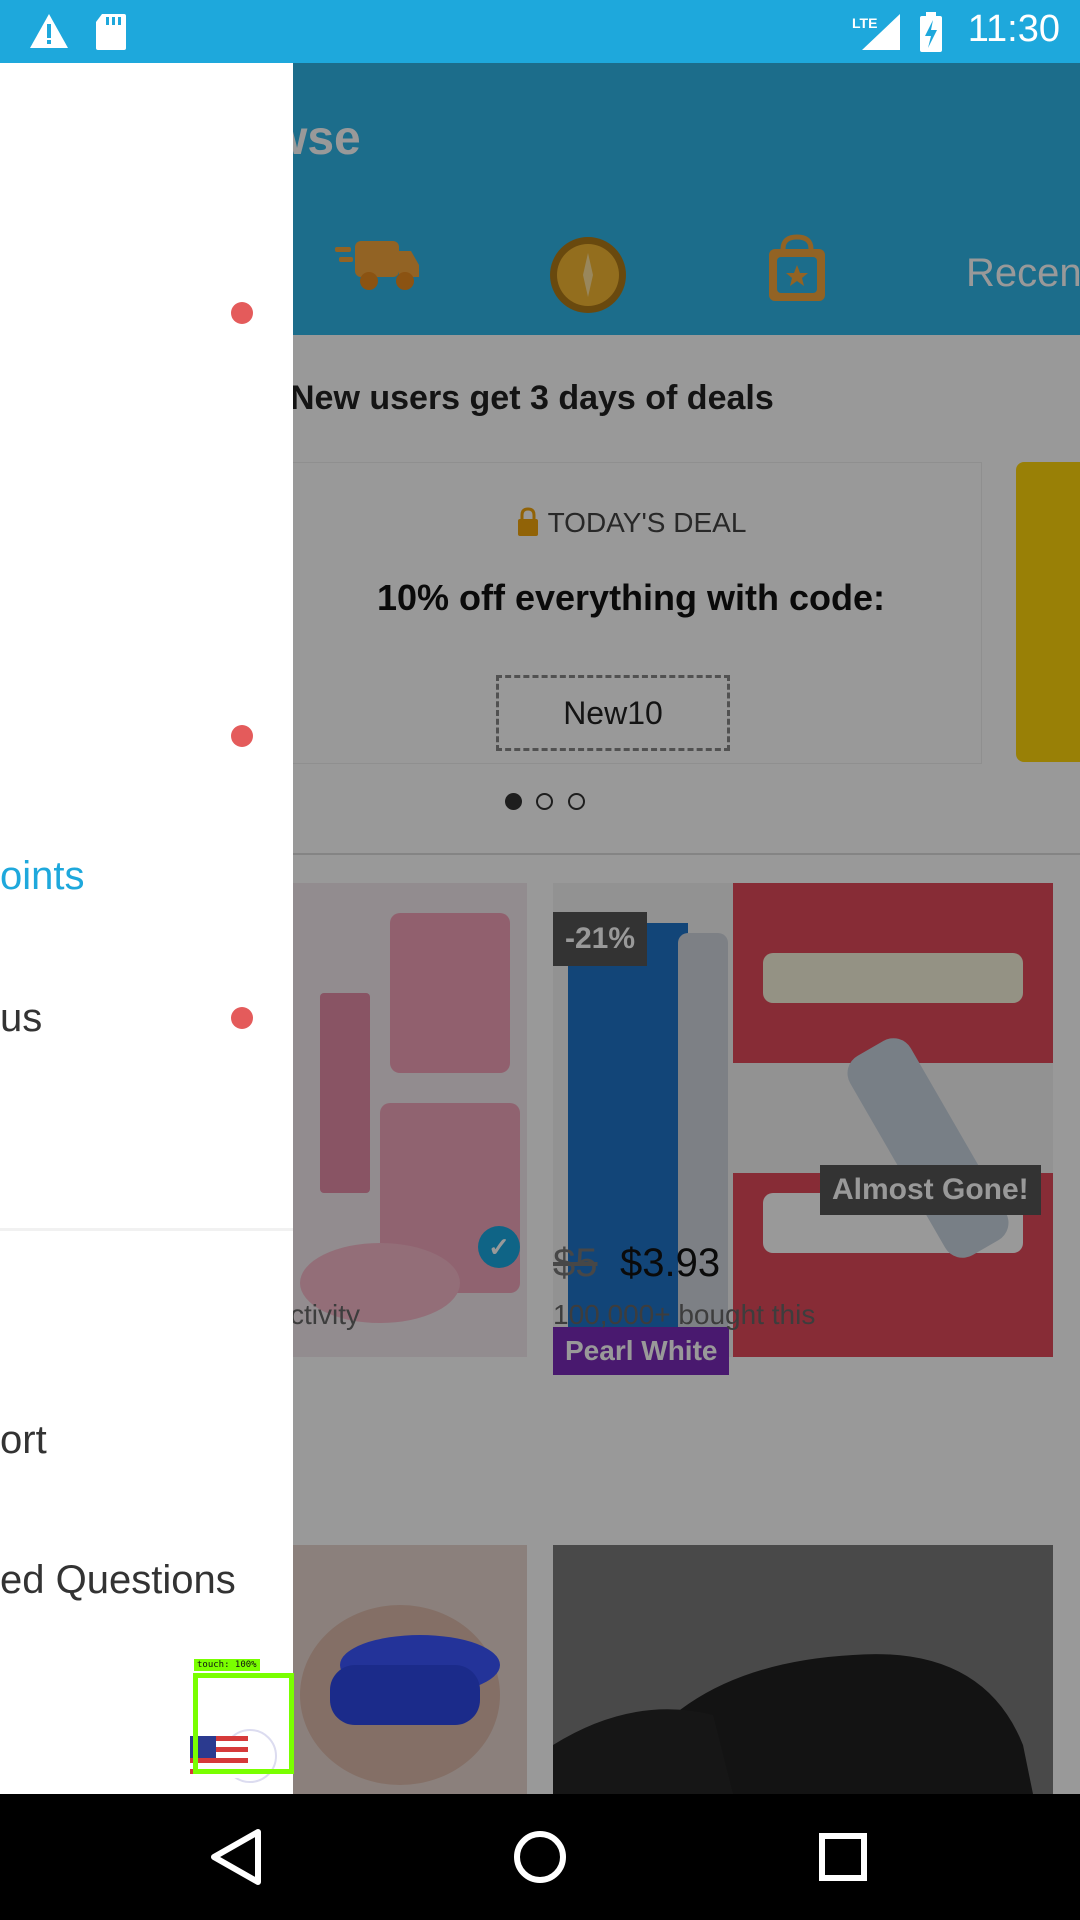 The width and height of the screenshot is (1080, 1920). Describe the element at coordinates (146, 1229) in the screenshot. I see `drawer-divider` at that location.